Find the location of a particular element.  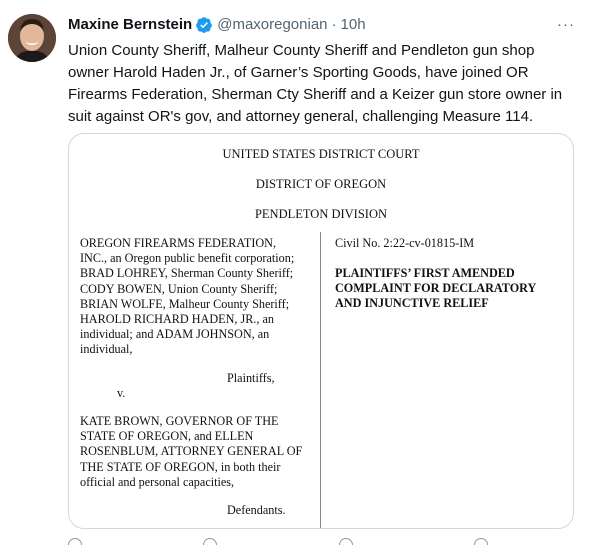

division-name: PENDLETON DIVISION is located at coordinates (321, 214).